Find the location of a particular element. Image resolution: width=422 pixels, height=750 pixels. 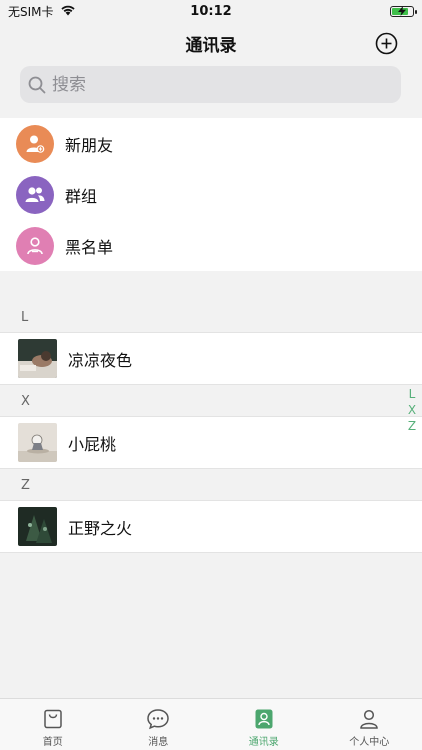

search-bar is located at coordinates (210, 84).